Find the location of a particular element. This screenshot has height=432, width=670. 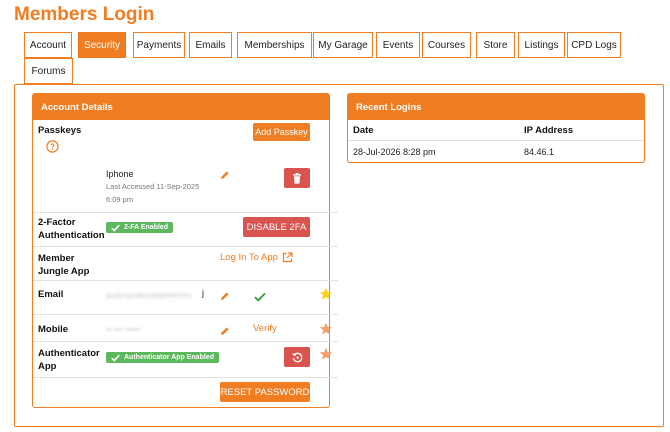

recent-logins-header: Recent Logins is located at coordinates (496, 107).